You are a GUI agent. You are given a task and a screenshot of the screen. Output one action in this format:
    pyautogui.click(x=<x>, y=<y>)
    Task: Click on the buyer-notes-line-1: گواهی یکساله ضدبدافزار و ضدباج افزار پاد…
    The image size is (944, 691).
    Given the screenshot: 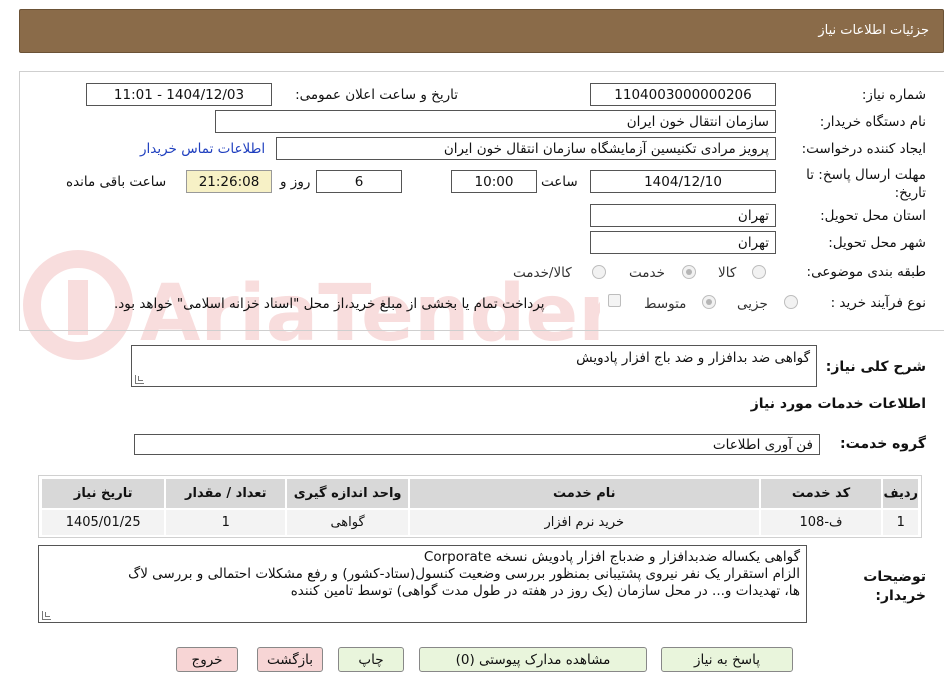 What is the action you would take?
    pyautogui.click(x=611, y=557)
    